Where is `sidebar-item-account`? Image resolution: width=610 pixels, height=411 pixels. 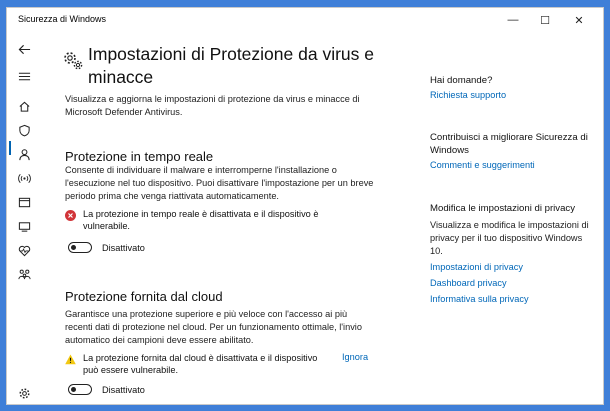
sidebar-item-account is located at coordinates (24, 154).